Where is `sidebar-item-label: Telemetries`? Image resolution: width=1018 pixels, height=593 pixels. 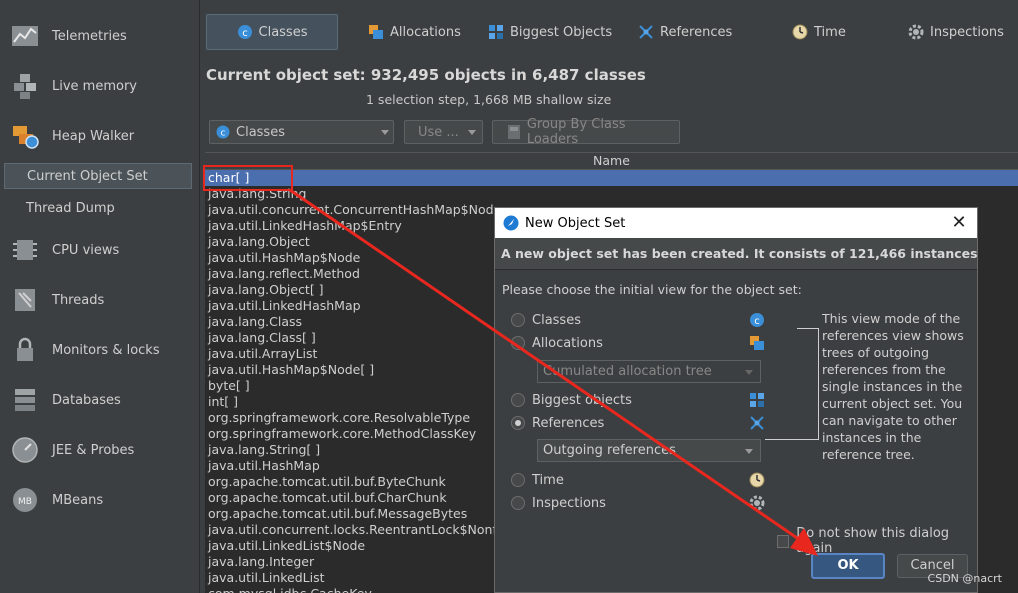
sidebar-item-label: Telemetries is located at coordinates (89, 36).